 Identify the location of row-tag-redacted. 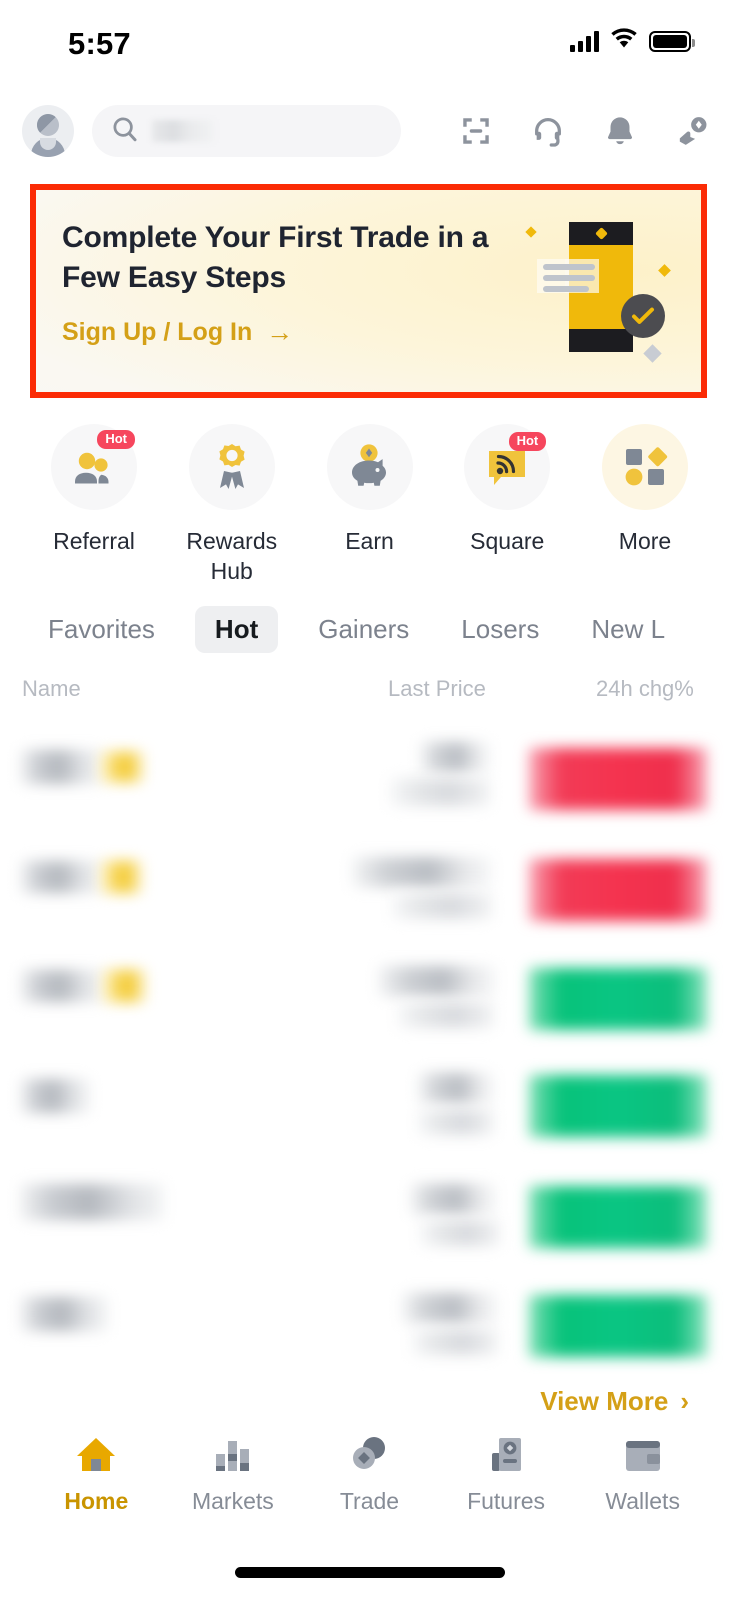
(121, 877).